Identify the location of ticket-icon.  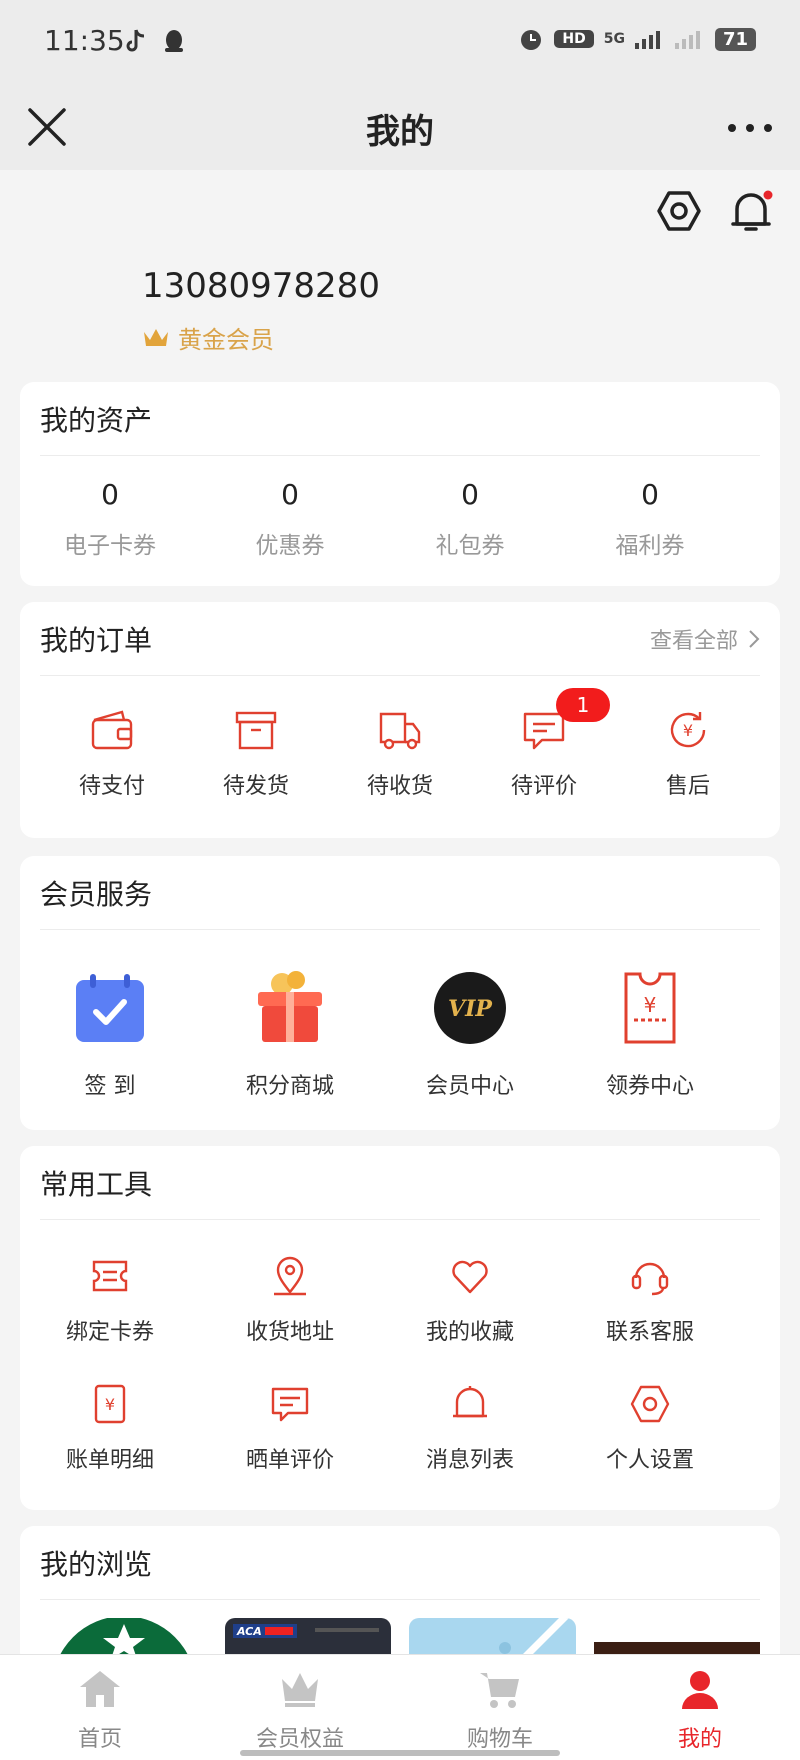
(110, 1276).